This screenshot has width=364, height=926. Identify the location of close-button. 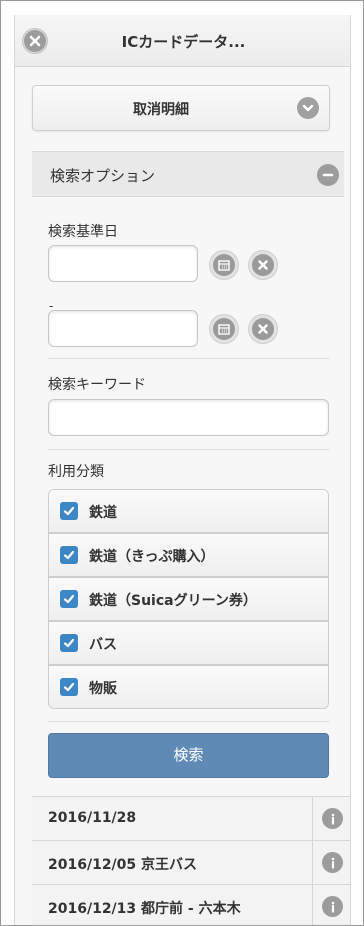
(35, 41).